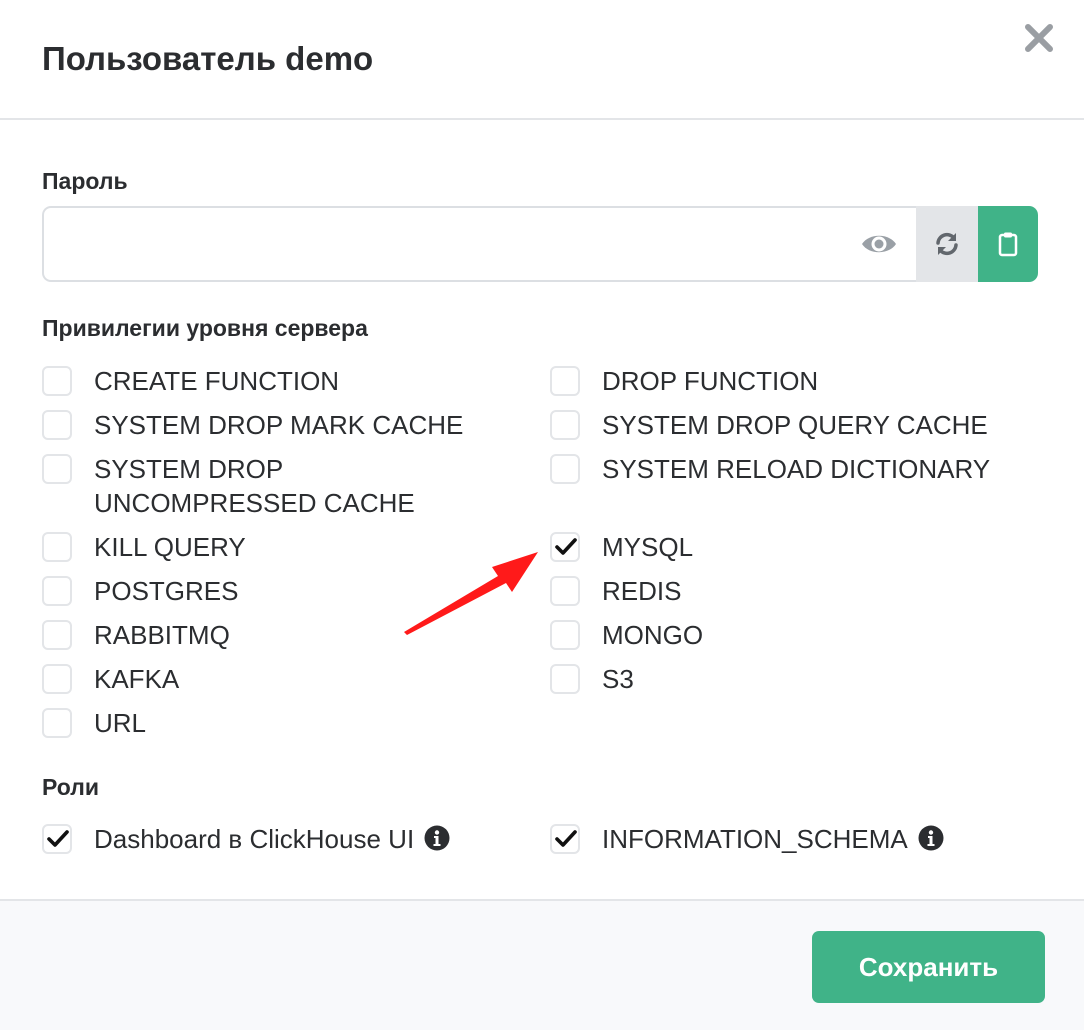 The image size is (1084, 1030). I want to click on modal-header: Пользователь demo, so click(542, 60).